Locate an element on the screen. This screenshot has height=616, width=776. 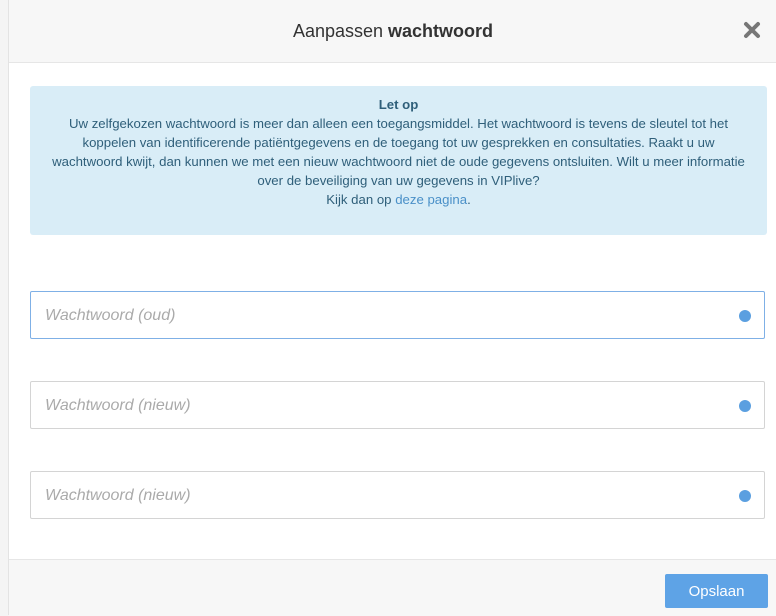
alert-link-suffix: . is located at coordinates (469, 199).